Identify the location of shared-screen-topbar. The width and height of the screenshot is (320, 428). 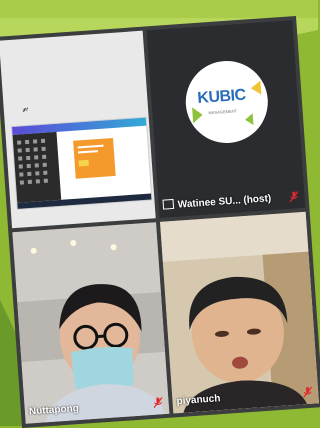
(79, 126).